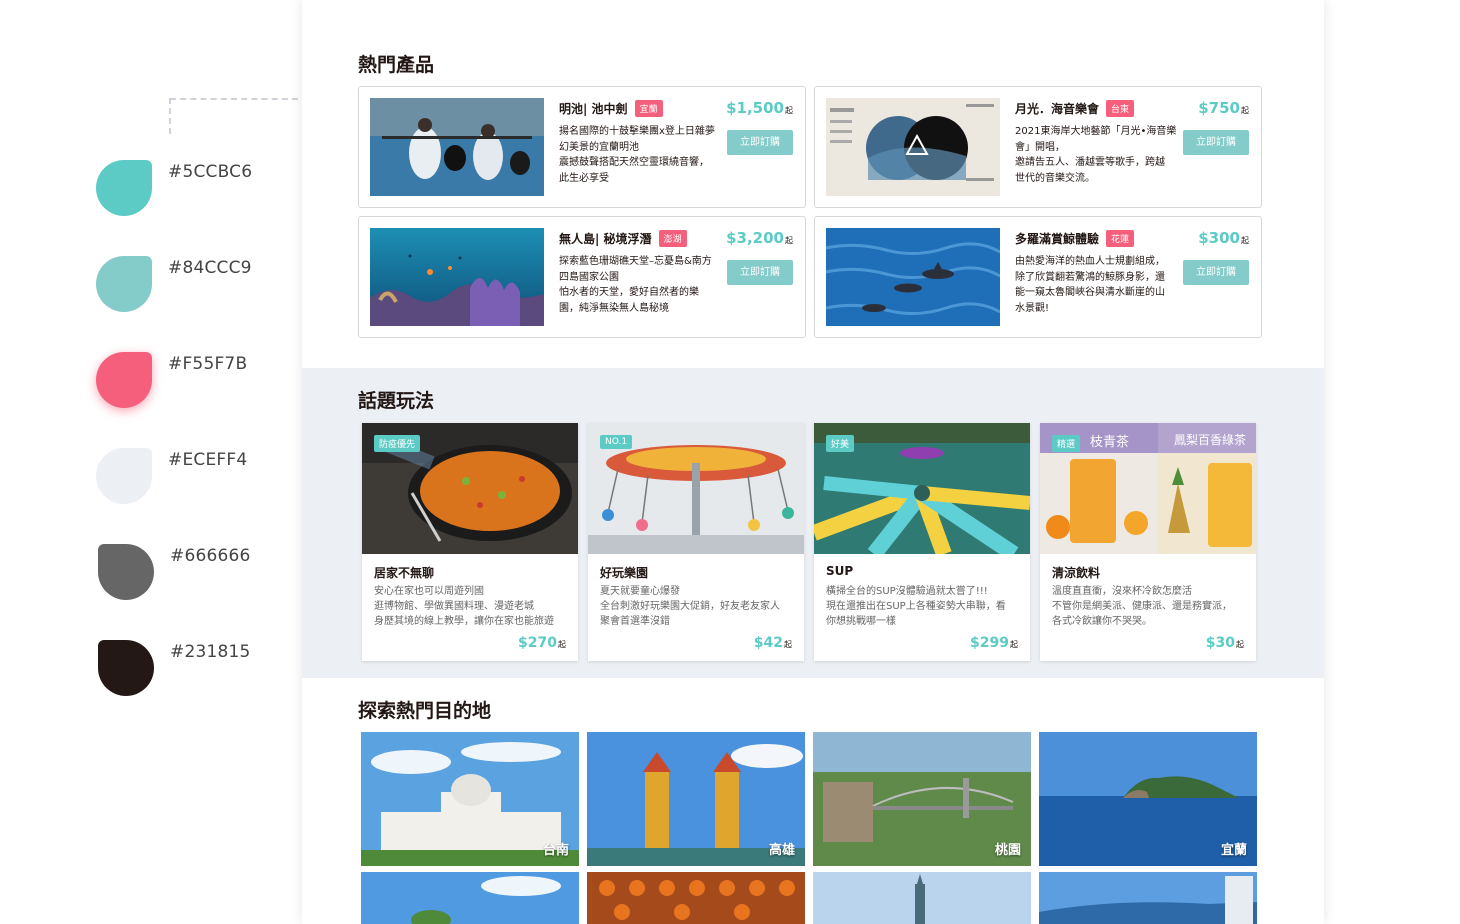 The image size is (1460, 924). I want to click on product-price: $300起, so click(1223, 238).